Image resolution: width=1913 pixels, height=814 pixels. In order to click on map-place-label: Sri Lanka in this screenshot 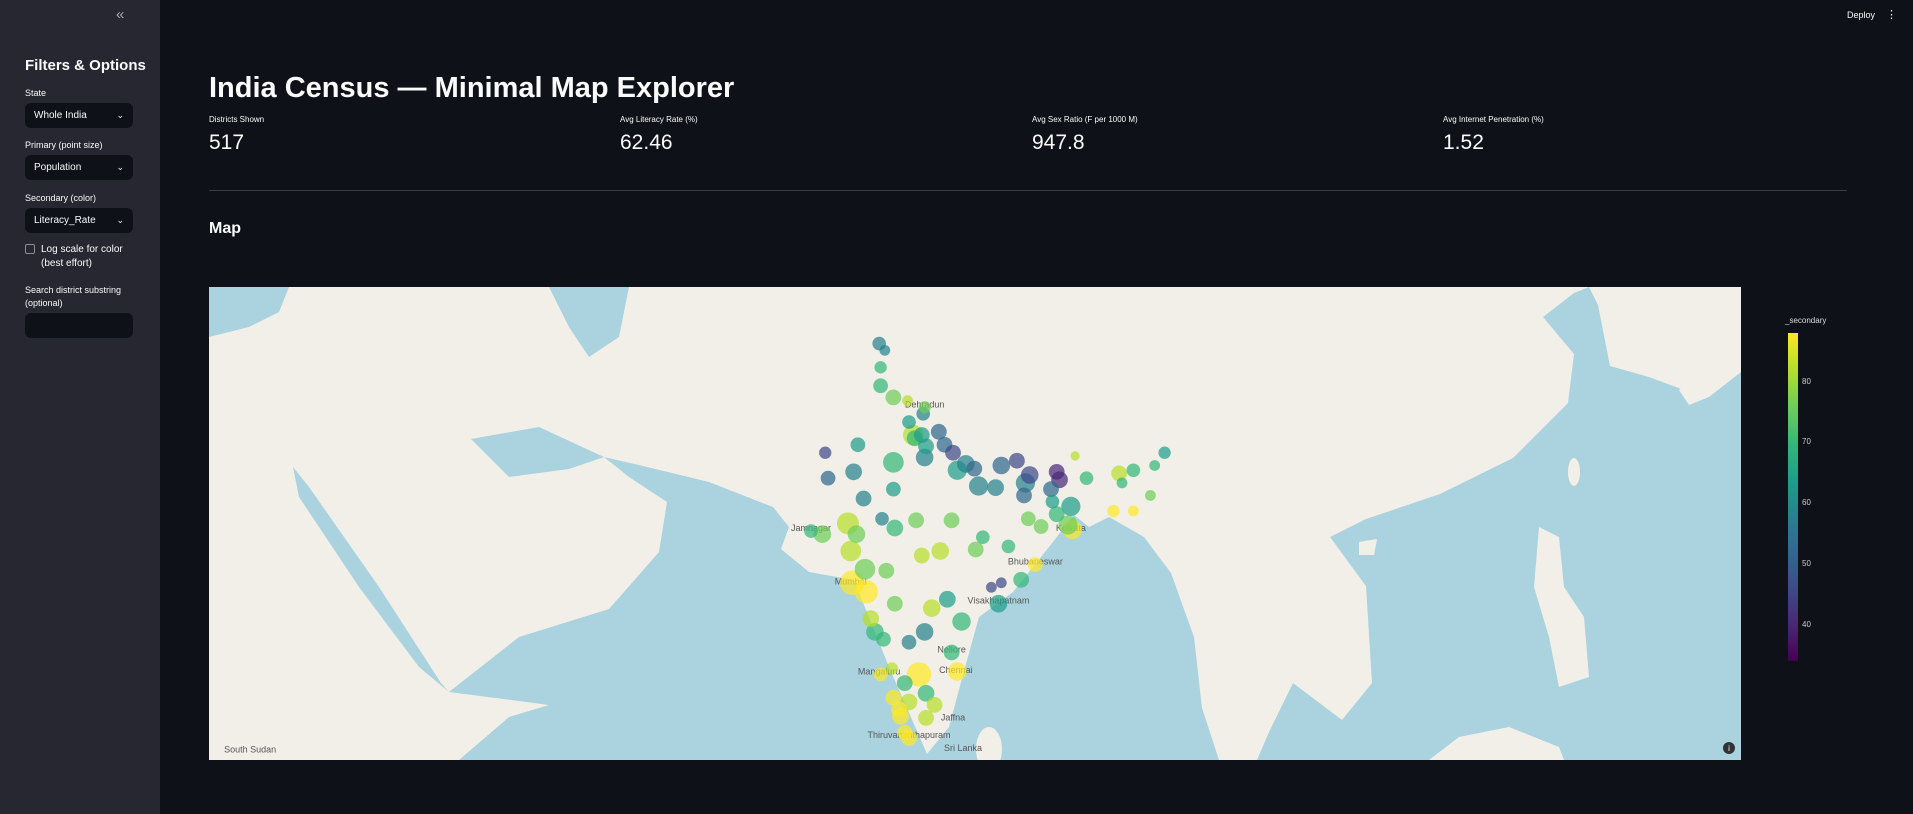, I will do `click(963, 748)`.